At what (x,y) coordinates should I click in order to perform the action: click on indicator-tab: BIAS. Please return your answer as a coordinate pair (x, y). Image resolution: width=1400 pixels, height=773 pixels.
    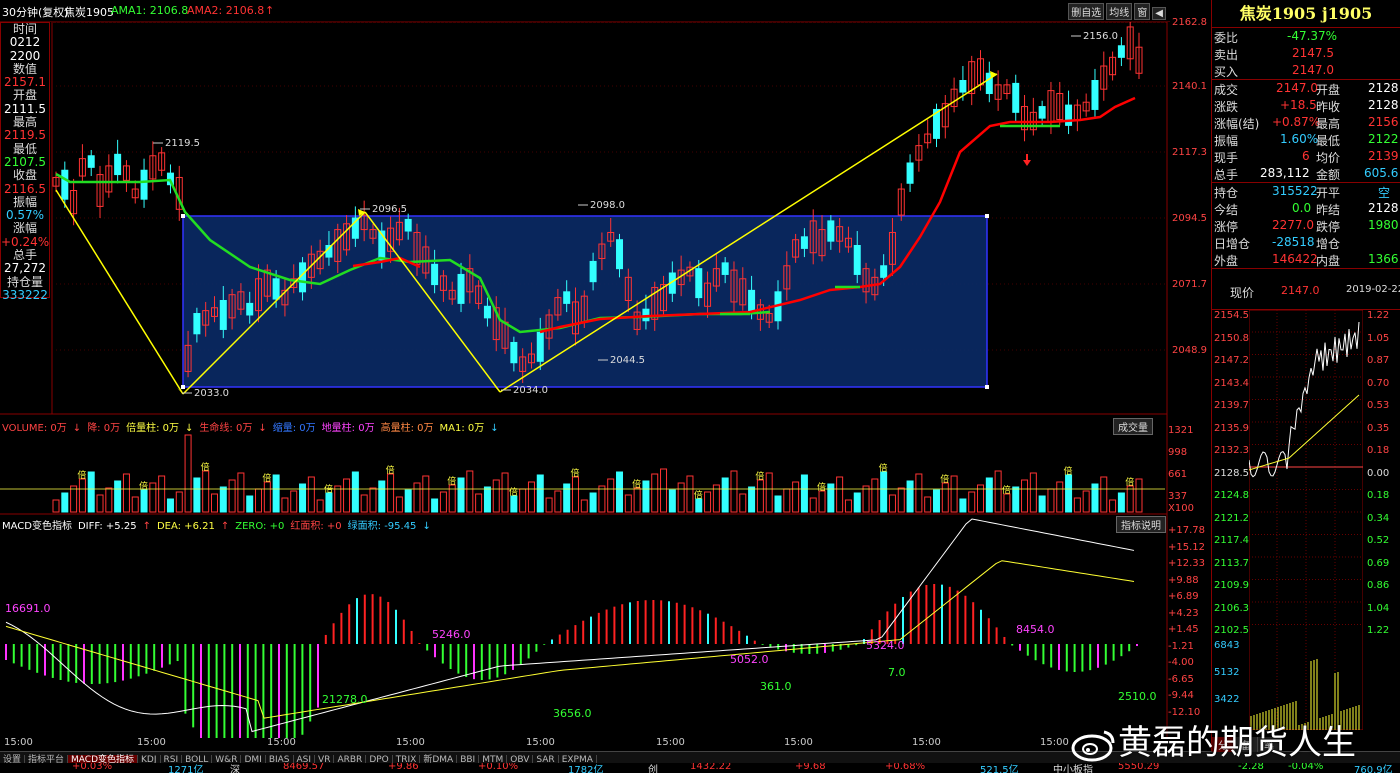
    Looking at the image, I should click on (280, 759).